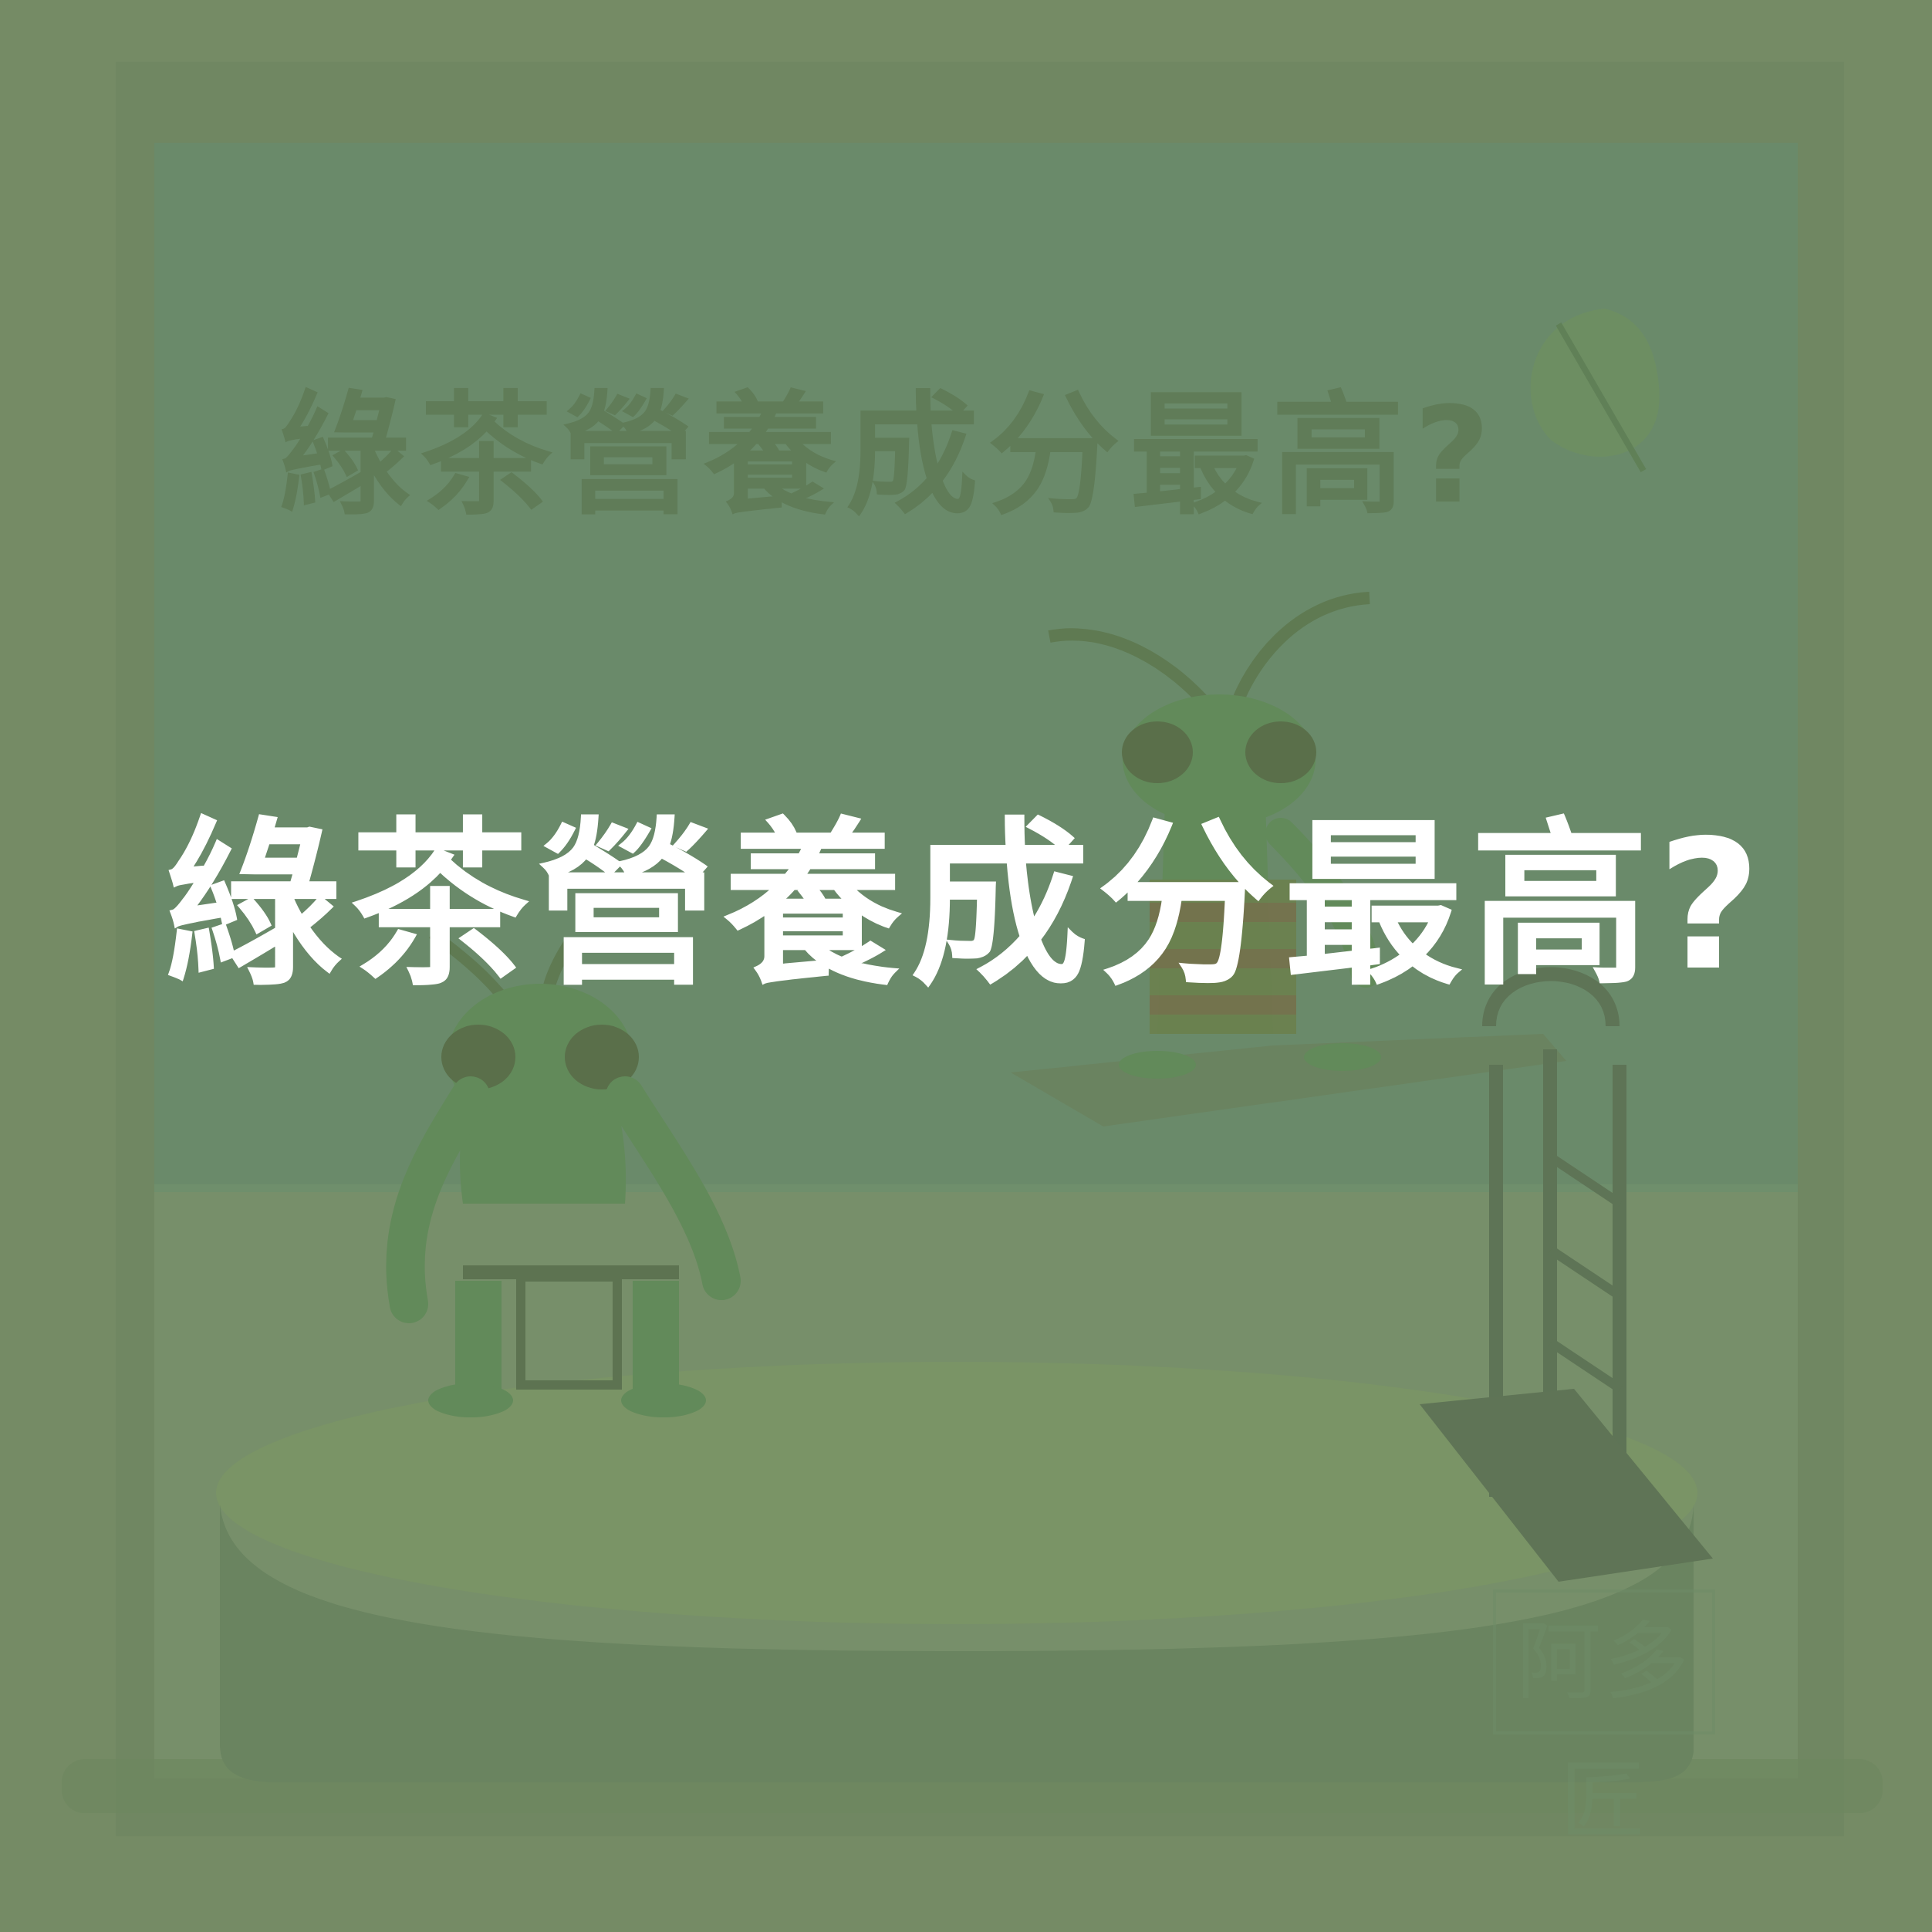  Describe the element at coordinates (966, 906) in the screenshot. I see `page-title: 綠茶營養成分最高?` at that location.